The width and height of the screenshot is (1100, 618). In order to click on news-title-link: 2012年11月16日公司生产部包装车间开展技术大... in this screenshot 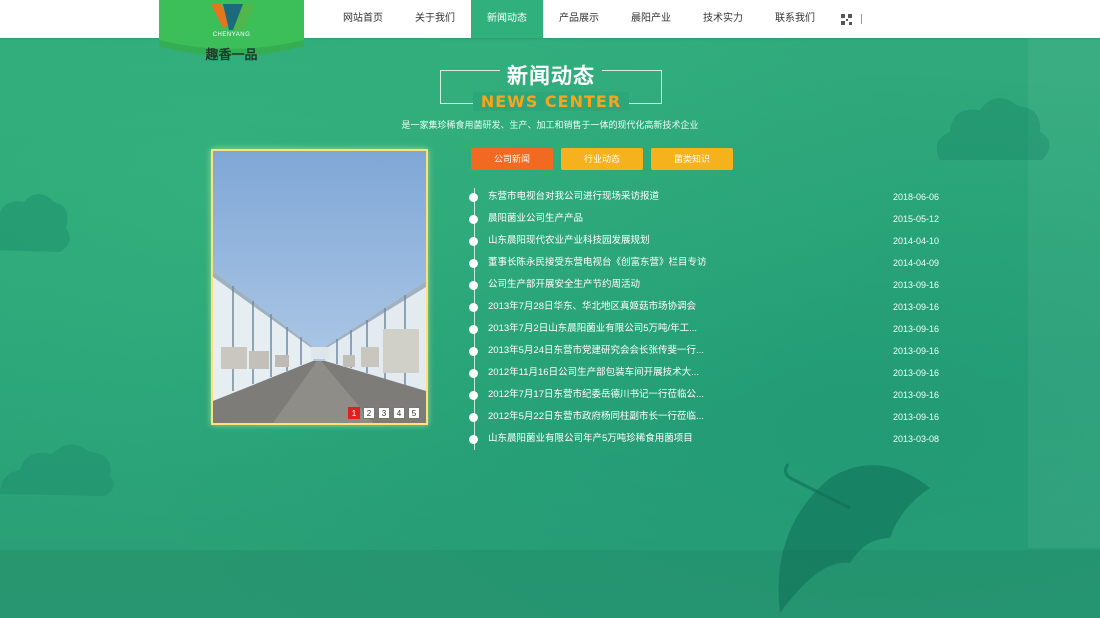, I will do `click(683, 373)`.